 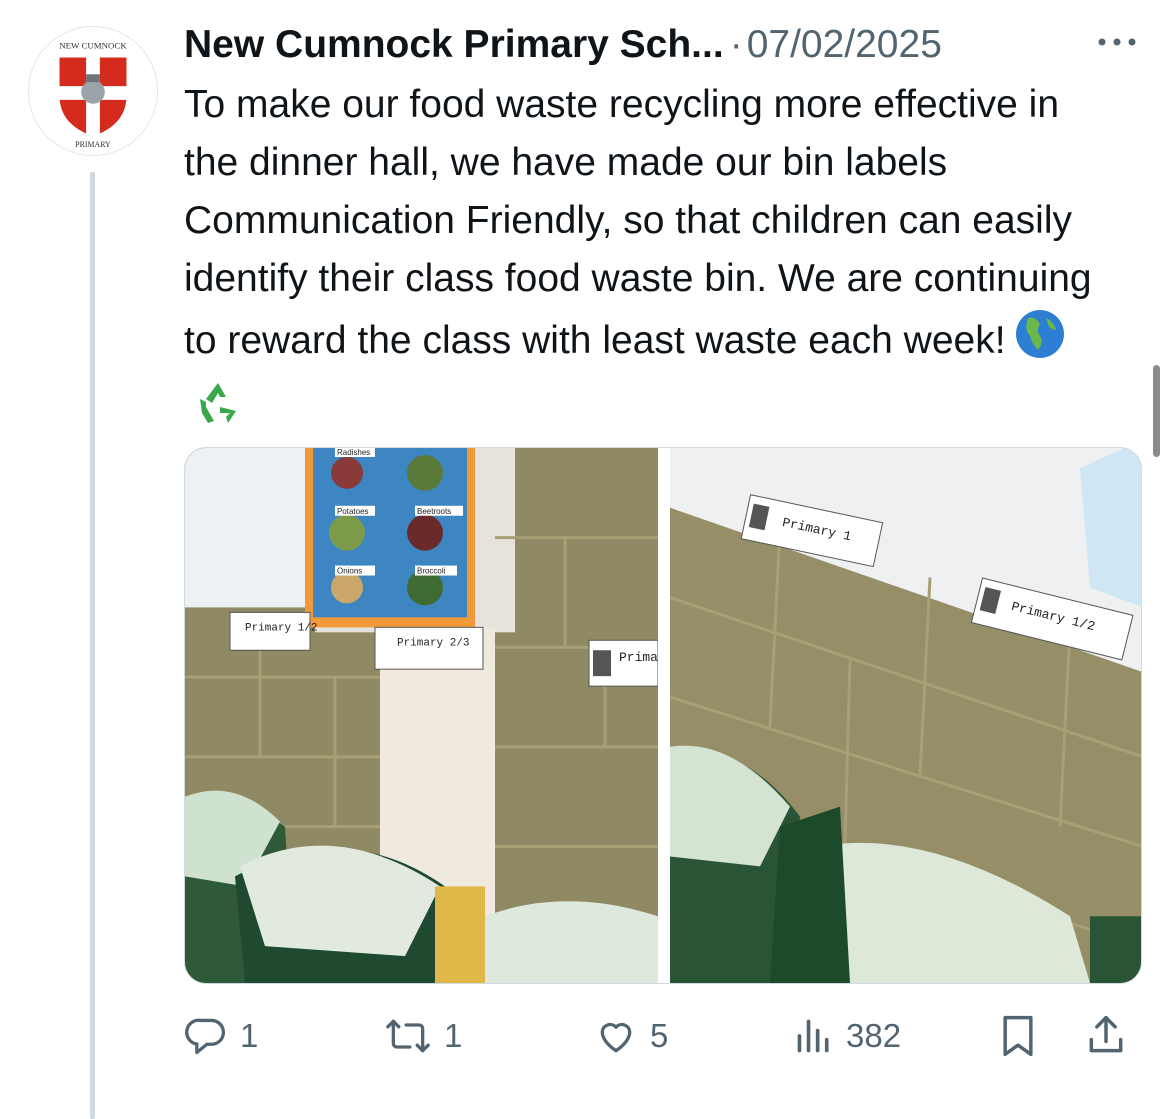 I want to click on reply-icon, so click(x=205, y=1036).